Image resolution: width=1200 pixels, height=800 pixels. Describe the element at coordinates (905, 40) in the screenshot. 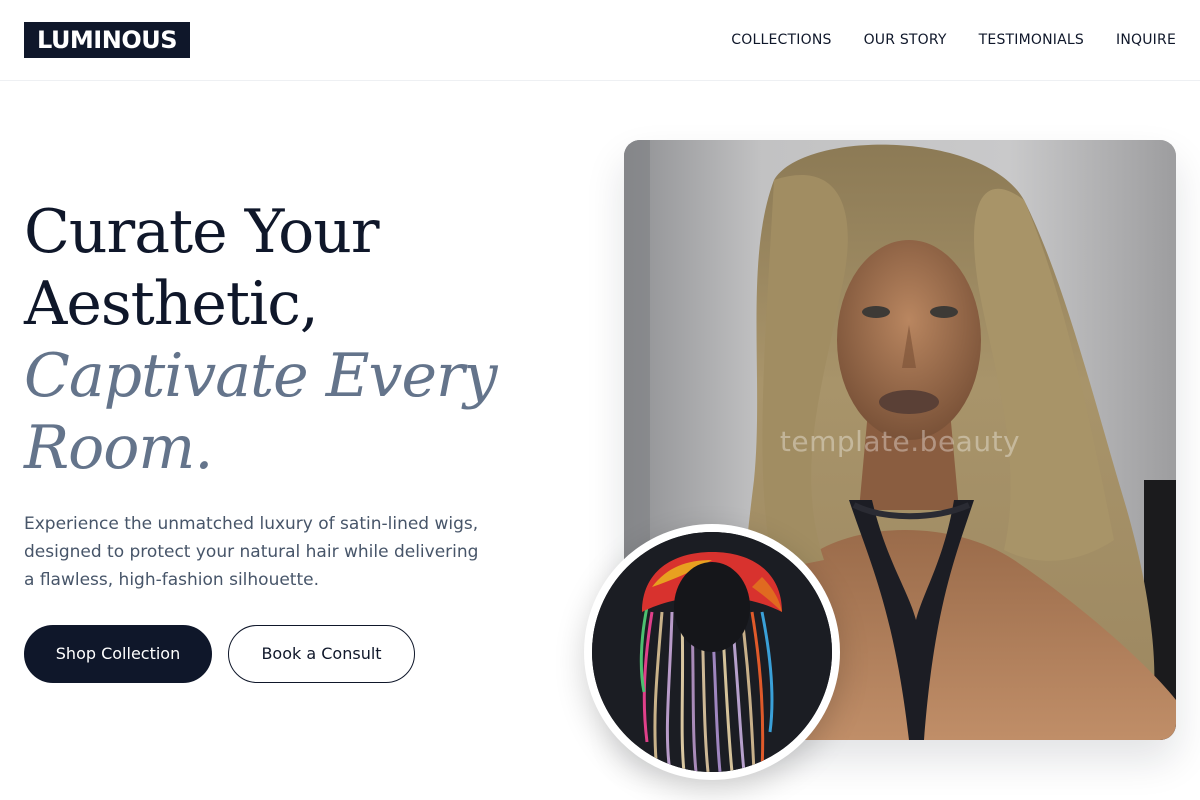

I see `nav-item-our-story: OUR STORY` at that location.